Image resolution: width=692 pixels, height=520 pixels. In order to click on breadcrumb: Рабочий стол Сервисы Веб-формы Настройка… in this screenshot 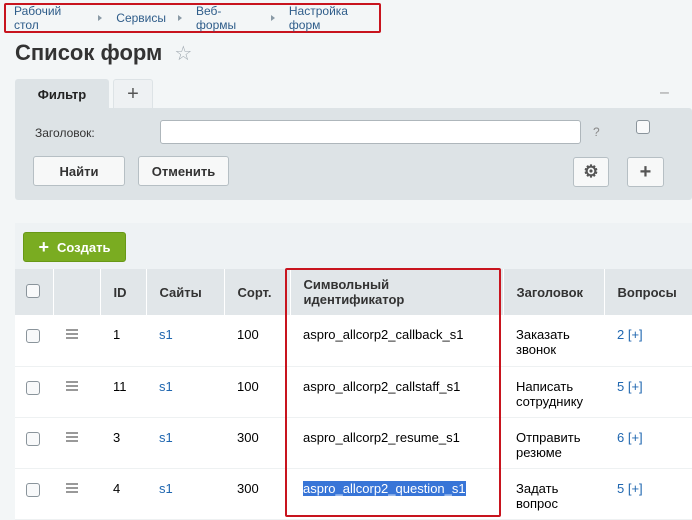, I will do `click(192, 18)`.